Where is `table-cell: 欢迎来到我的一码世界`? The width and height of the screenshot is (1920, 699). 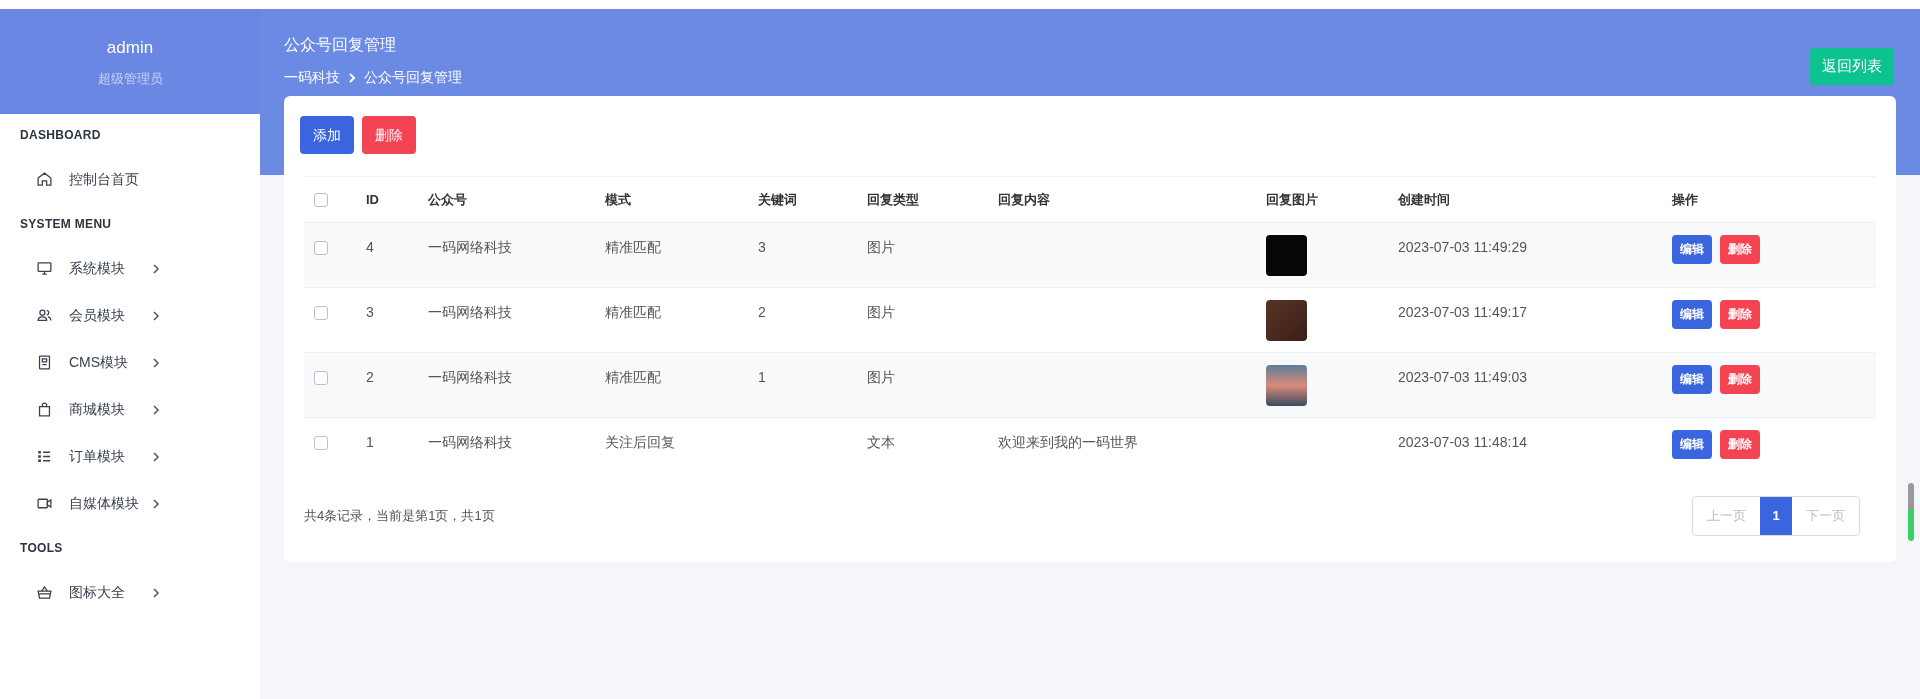
table-cell: 欢迎来到我的一码世界 is located at coordinates (1068, 441).